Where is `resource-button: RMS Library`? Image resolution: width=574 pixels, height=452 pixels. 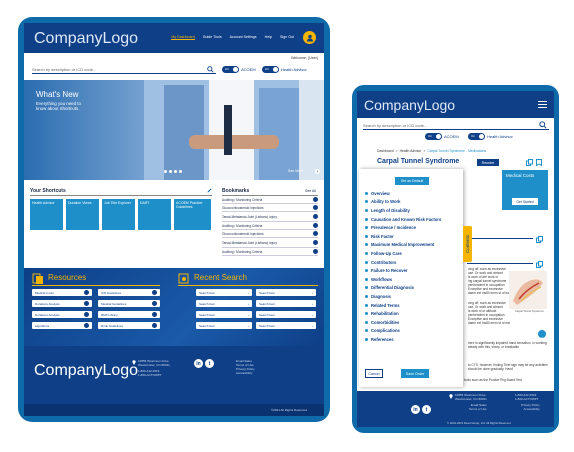
resource-button: RMS Library is located at coordinates (129, 314).